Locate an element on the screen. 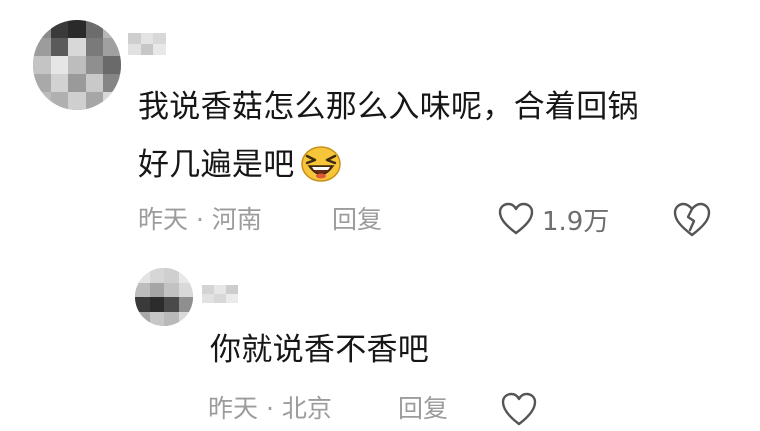 The width and height of the screenshot is (760, 431). reply-meta: 昨天 · 北京 is located at coordinates (270, 409).